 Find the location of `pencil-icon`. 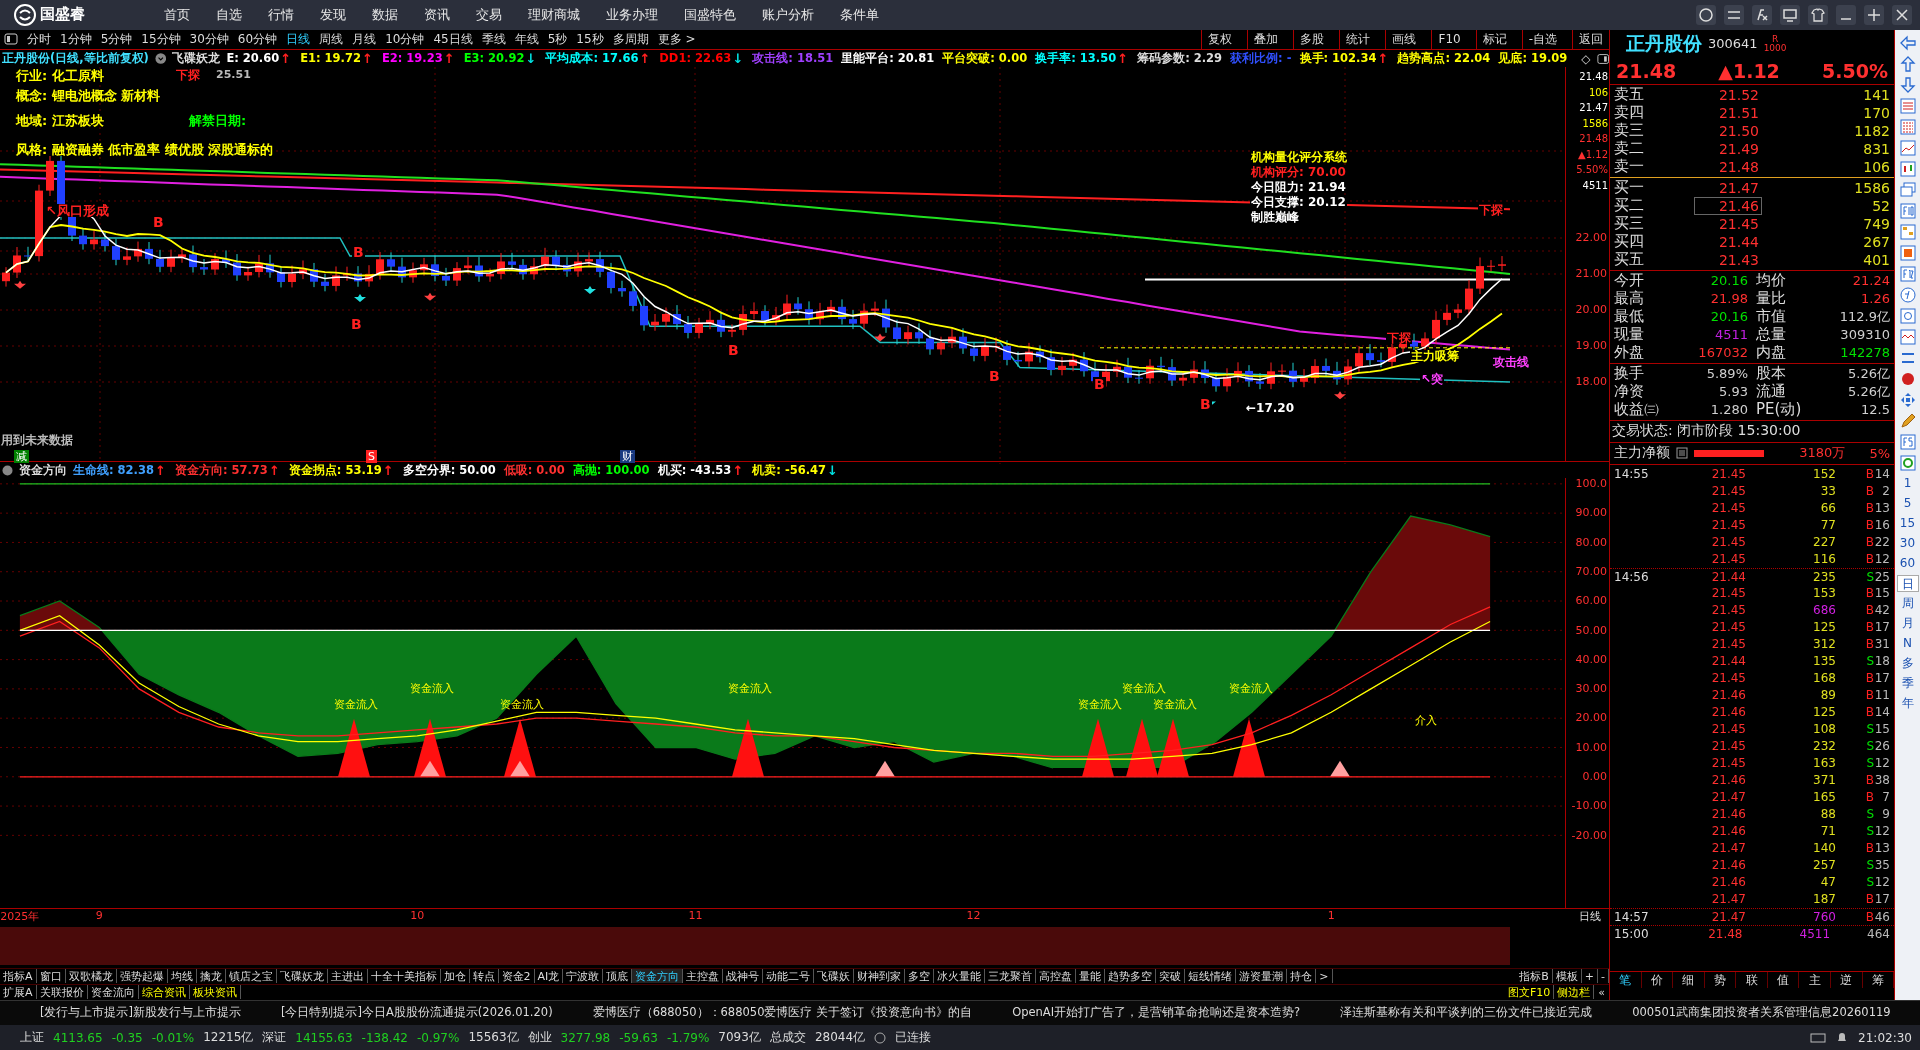

pencil-icon is located at coordinates (1907, 420).